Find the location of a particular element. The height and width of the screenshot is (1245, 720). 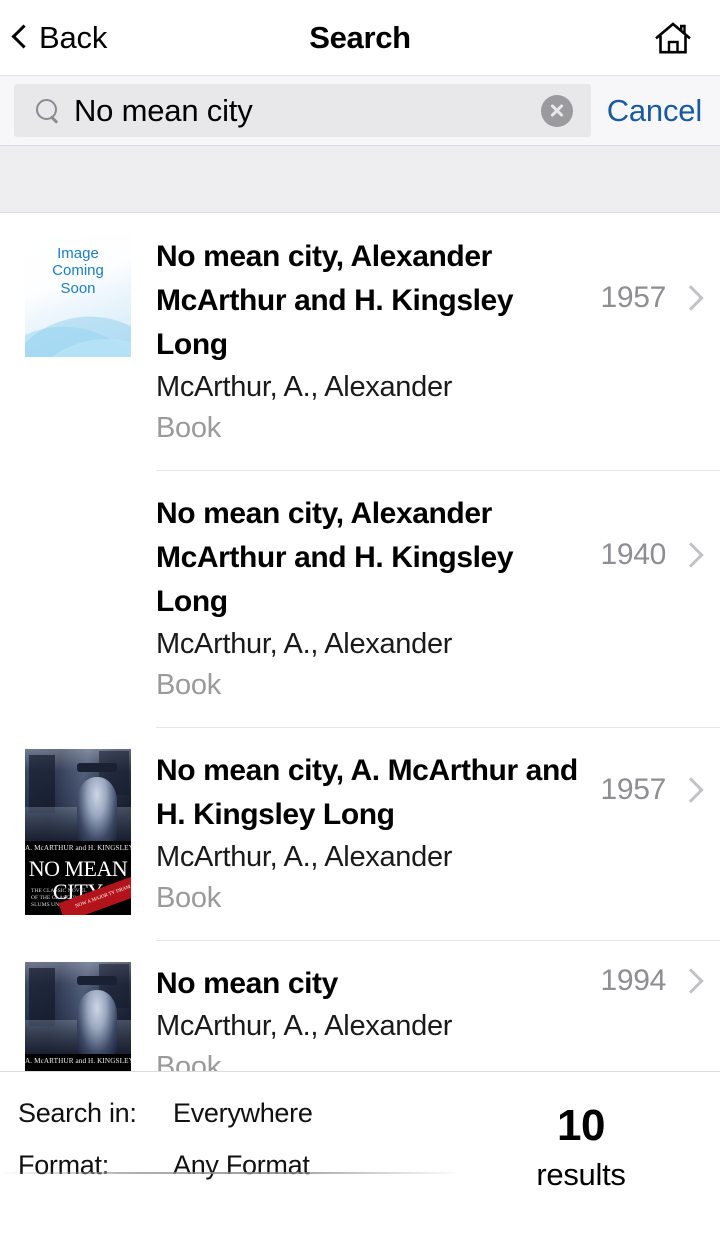

format-value: Any Format is located at coordinates (241, 1165).